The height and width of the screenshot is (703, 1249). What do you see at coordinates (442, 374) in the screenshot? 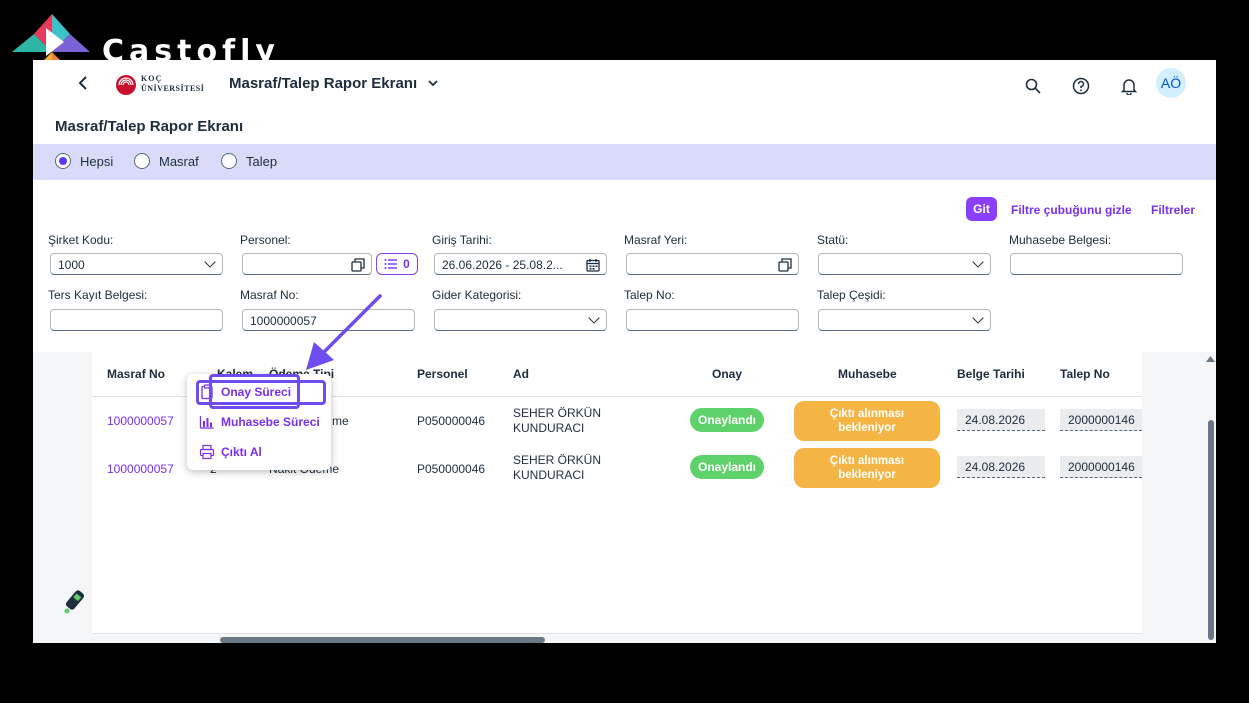
I see `column-header: Personel` at bounding box center [442, 374].